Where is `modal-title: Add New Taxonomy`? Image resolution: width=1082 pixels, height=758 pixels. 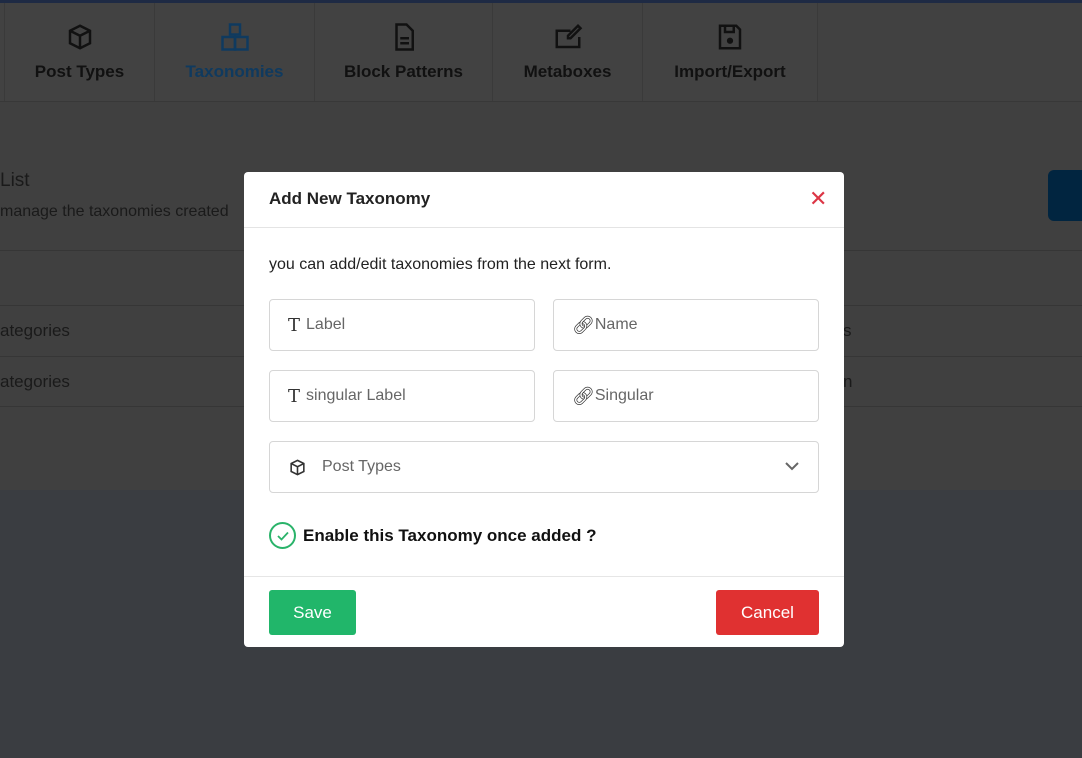
modal-title: Add New Taxonomy is located at coordinates (350, 198).